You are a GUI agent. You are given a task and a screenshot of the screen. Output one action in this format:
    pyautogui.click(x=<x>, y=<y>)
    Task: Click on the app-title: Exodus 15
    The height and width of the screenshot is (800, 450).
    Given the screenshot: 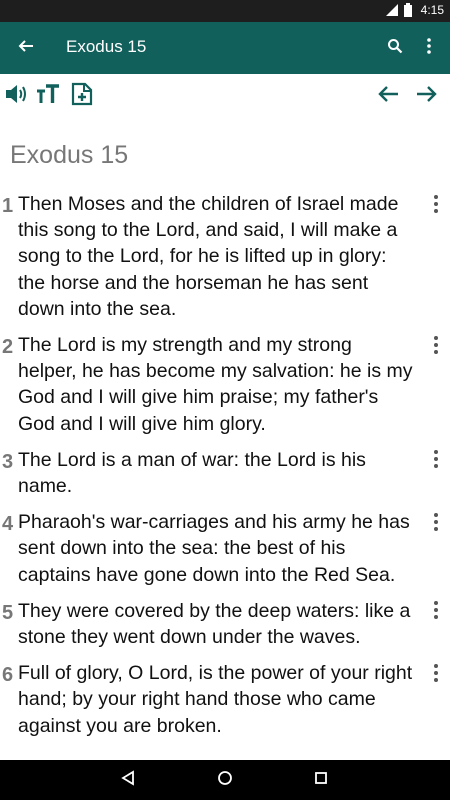 What is the action you would take?
    pyautogui.click(x=106, y=46)
    